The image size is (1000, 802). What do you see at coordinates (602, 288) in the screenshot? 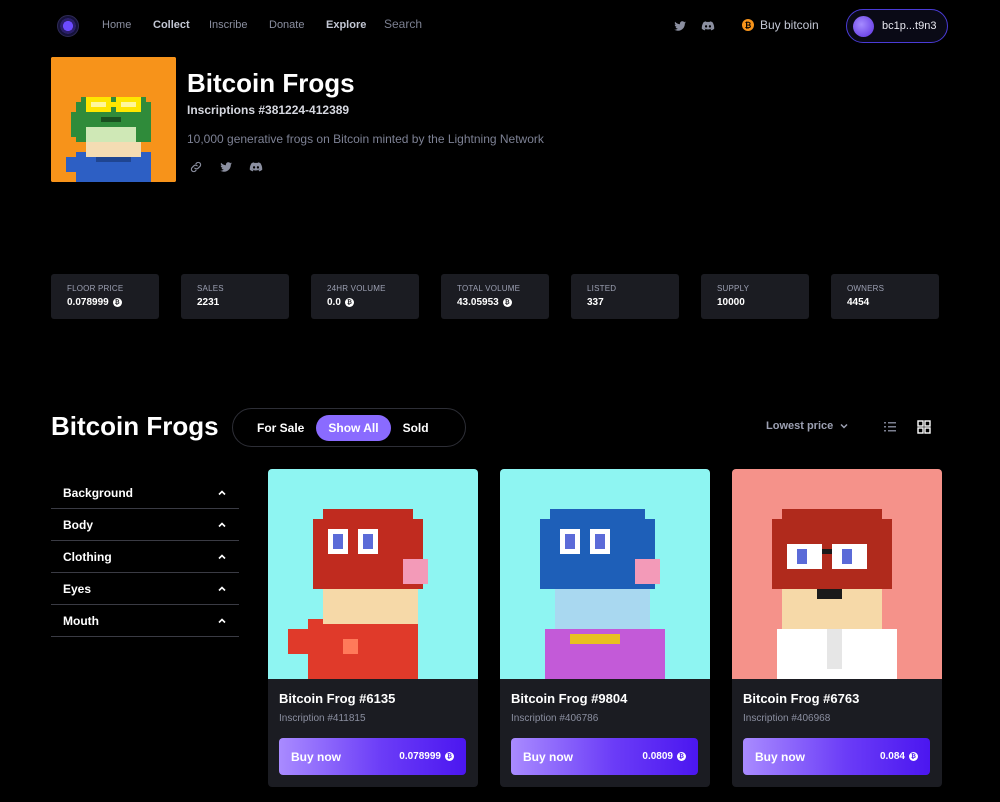
I see `stat-label: LISTED` at bounding box center [602, 288].